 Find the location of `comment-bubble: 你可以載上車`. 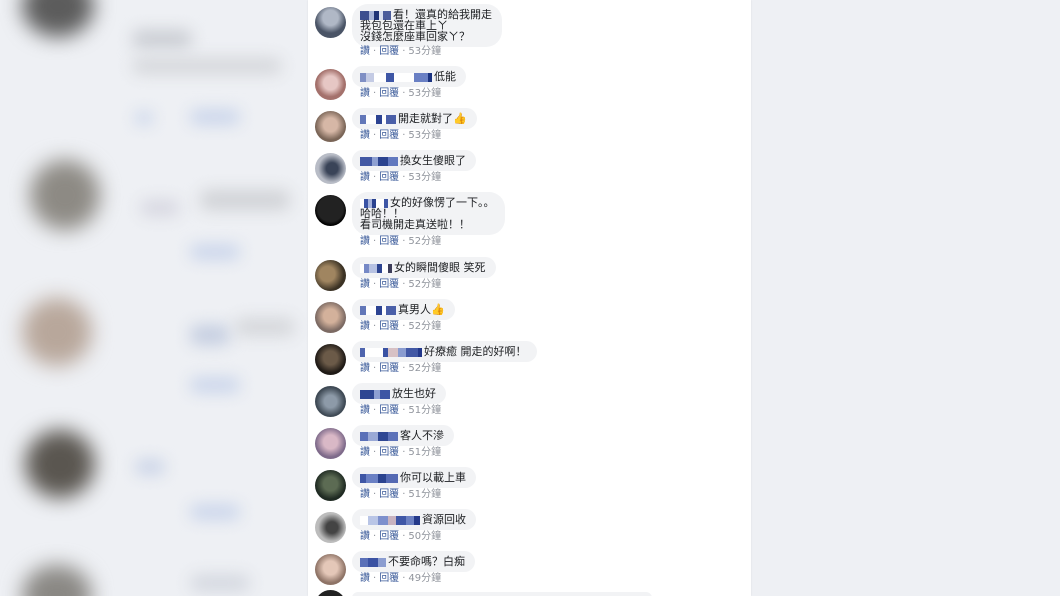

comment-bubble: 你可以載上車 is located at coordinates (414, 477).